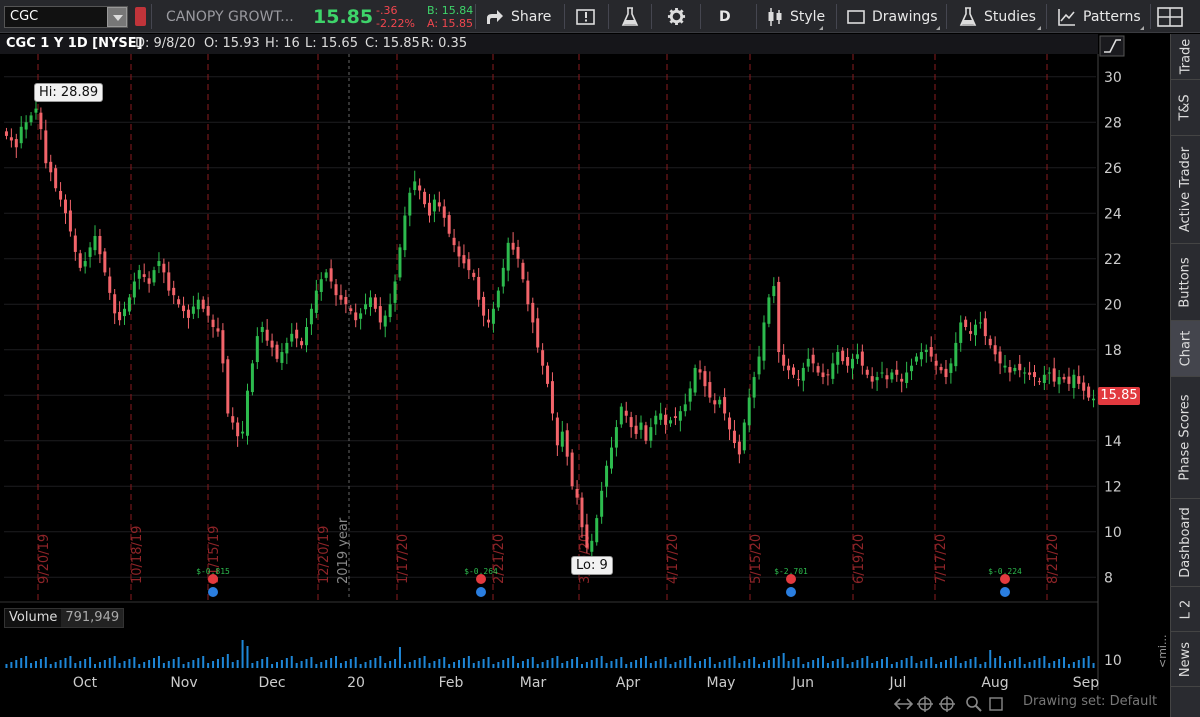 The height and width of the screenshot is (717, 1200). I want to click on crosshair-icon, so click(996, 704).